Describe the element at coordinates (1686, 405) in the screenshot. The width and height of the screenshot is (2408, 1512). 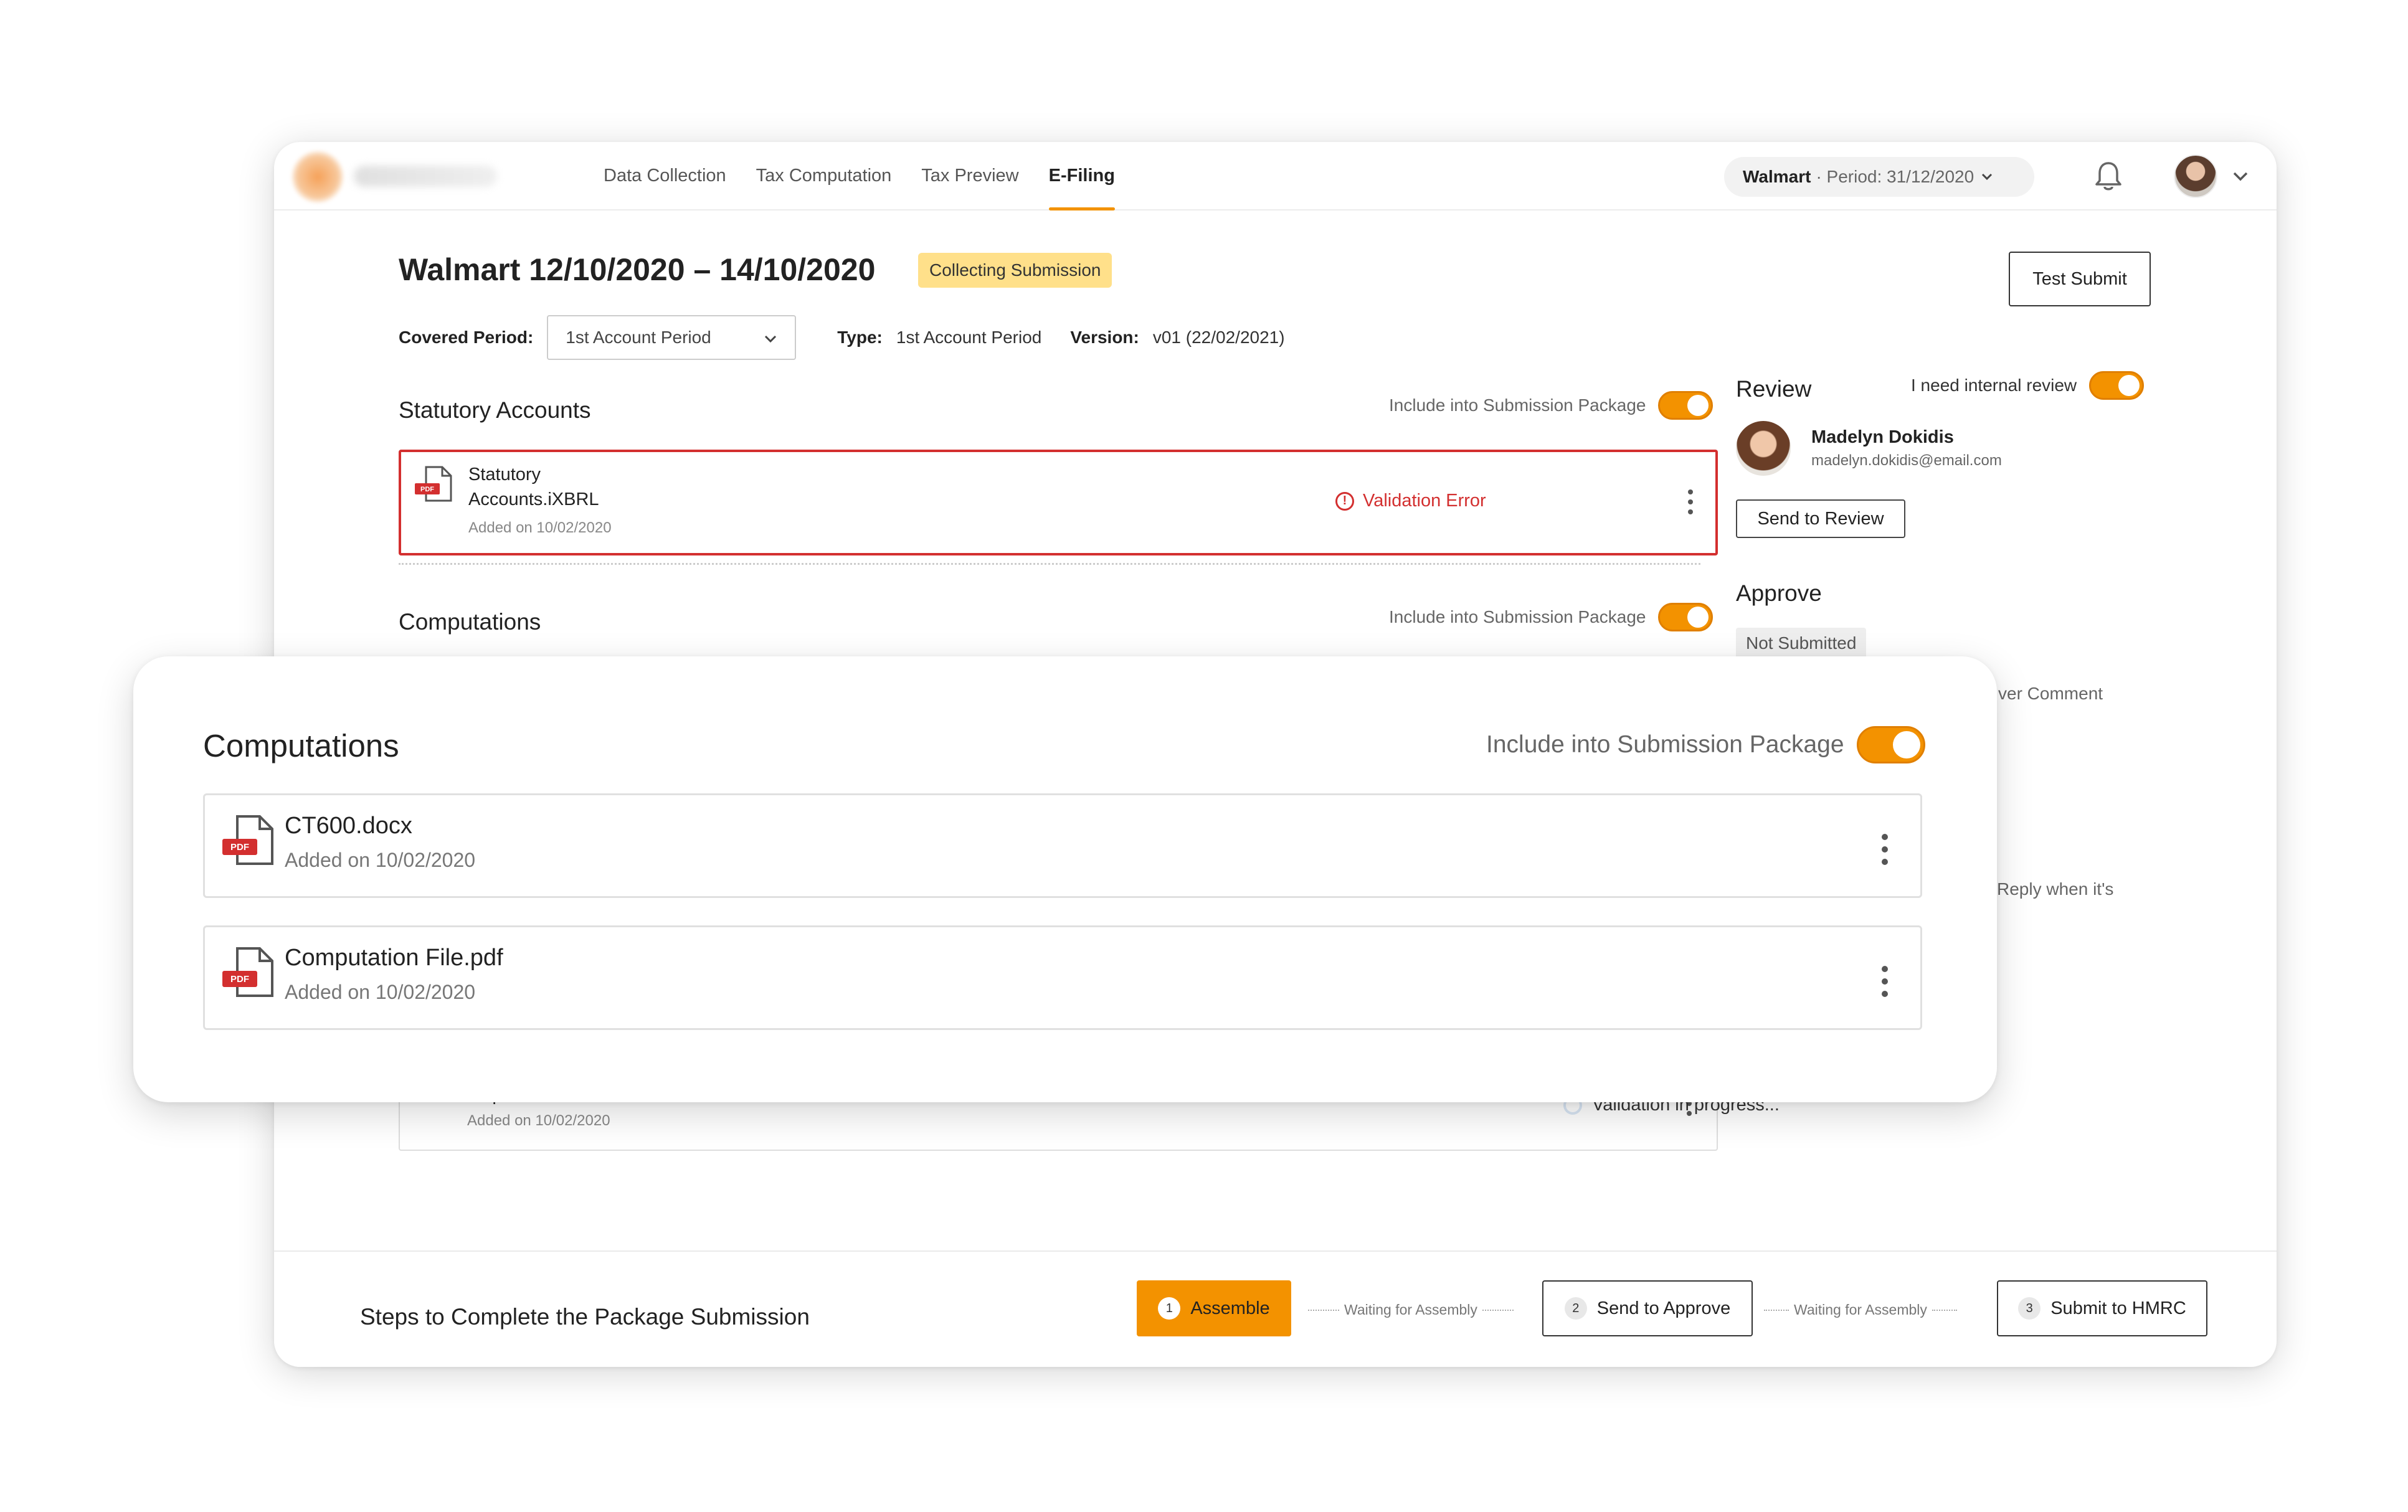
I see `statutory-include-toggle` at that location.